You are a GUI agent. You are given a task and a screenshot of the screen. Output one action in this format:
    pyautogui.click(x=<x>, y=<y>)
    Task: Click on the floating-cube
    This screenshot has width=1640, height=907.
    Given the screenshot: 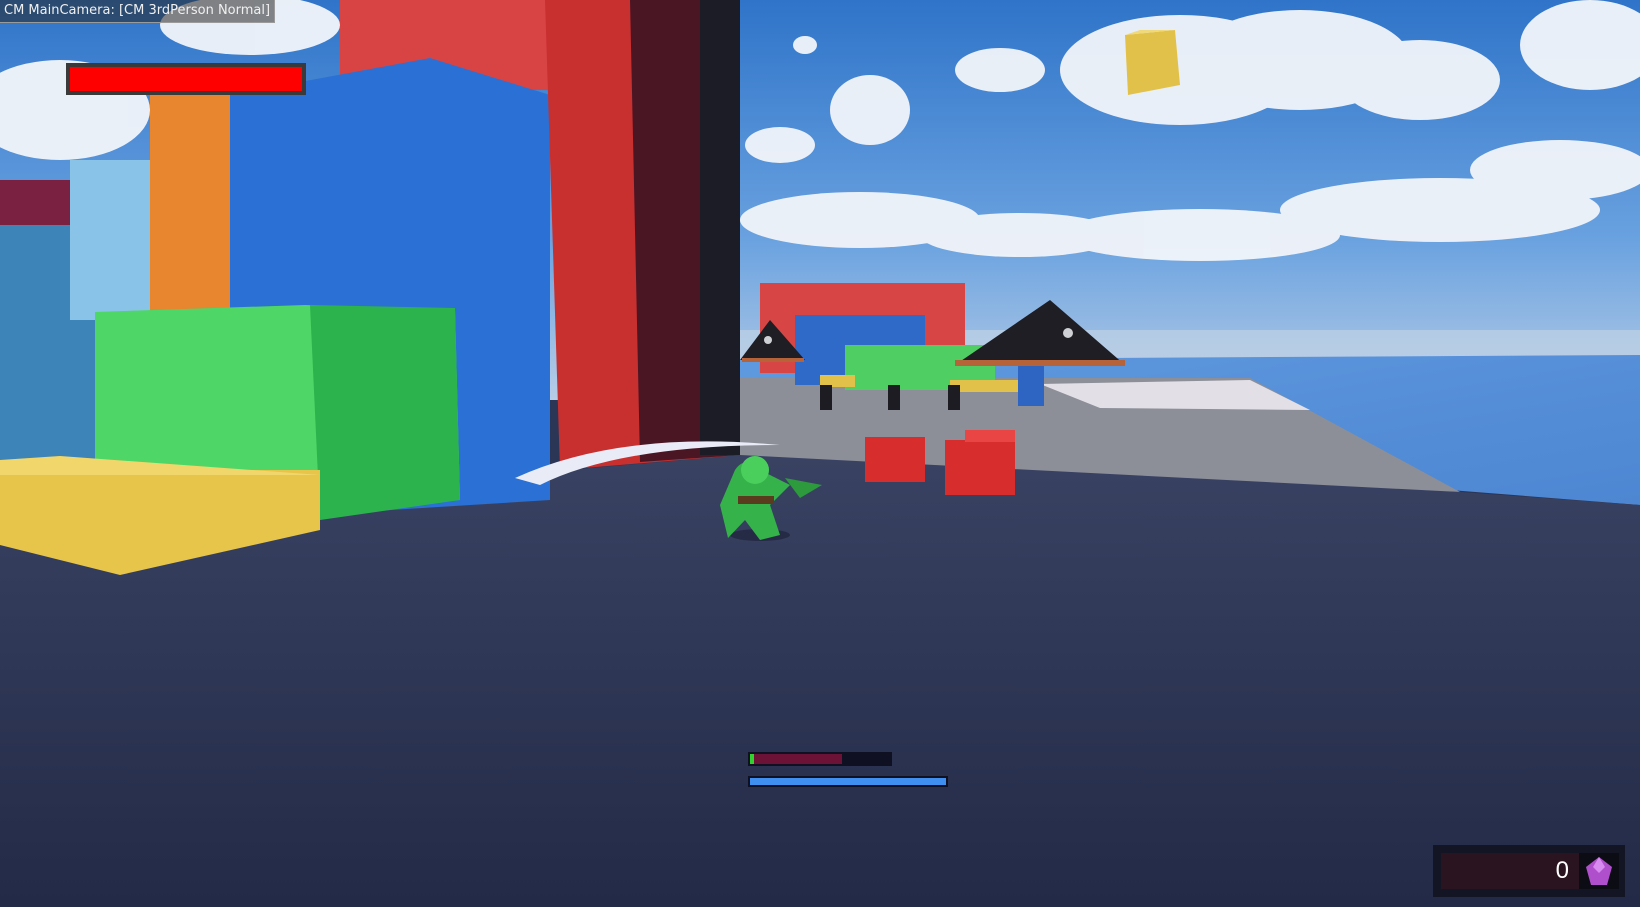 What is the action you would take?
    pyautogui.click(x=1152, y=62)
    